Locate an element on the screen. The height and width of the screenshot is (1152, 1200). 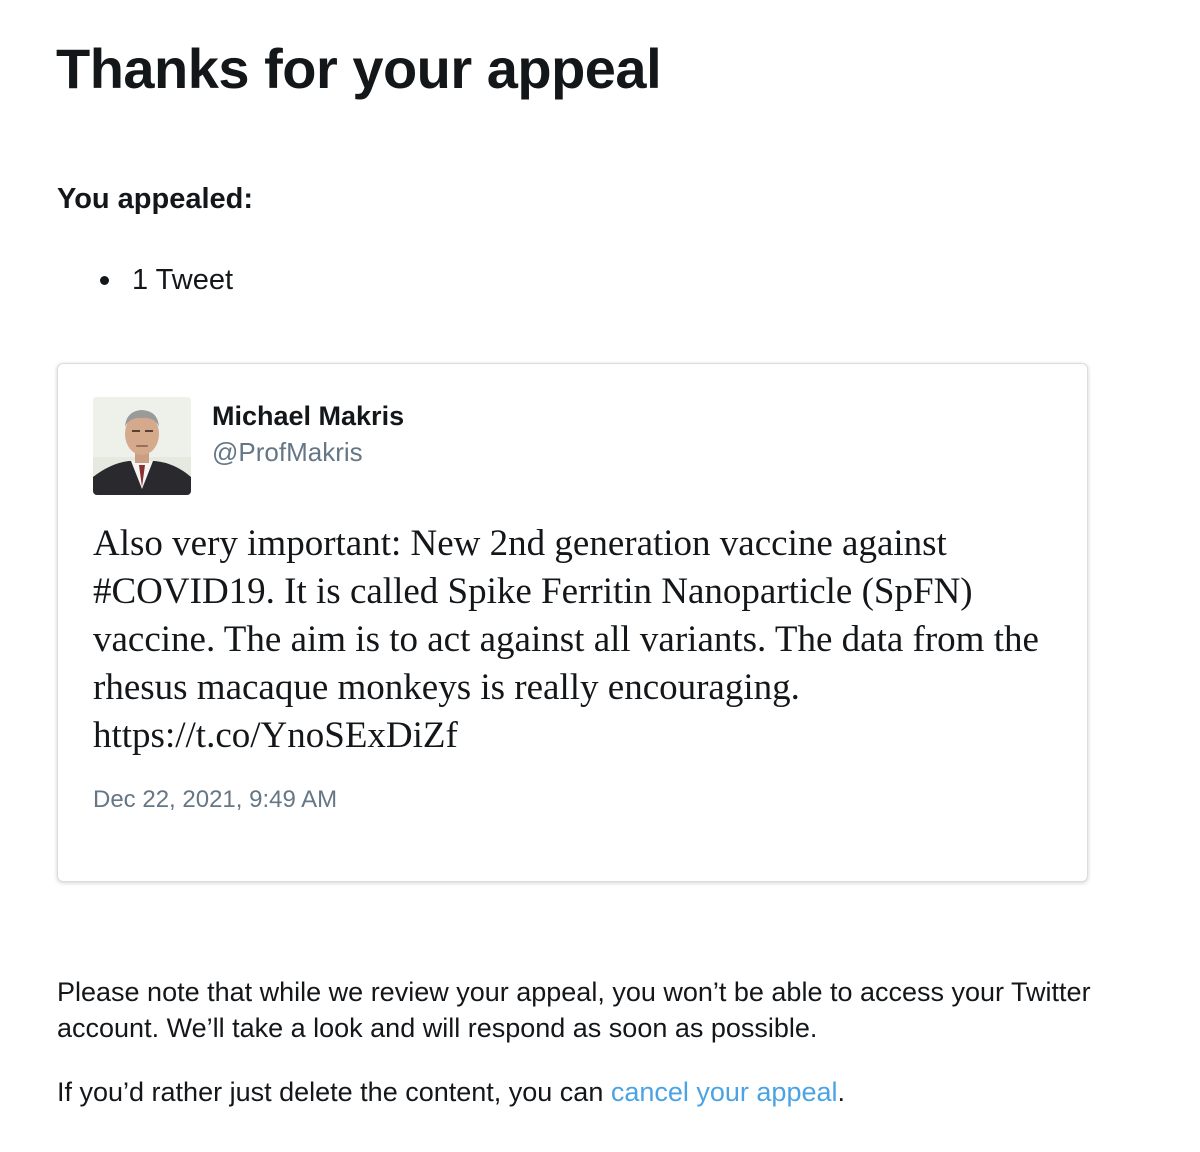
avatar is located at coordinates (142, 446).